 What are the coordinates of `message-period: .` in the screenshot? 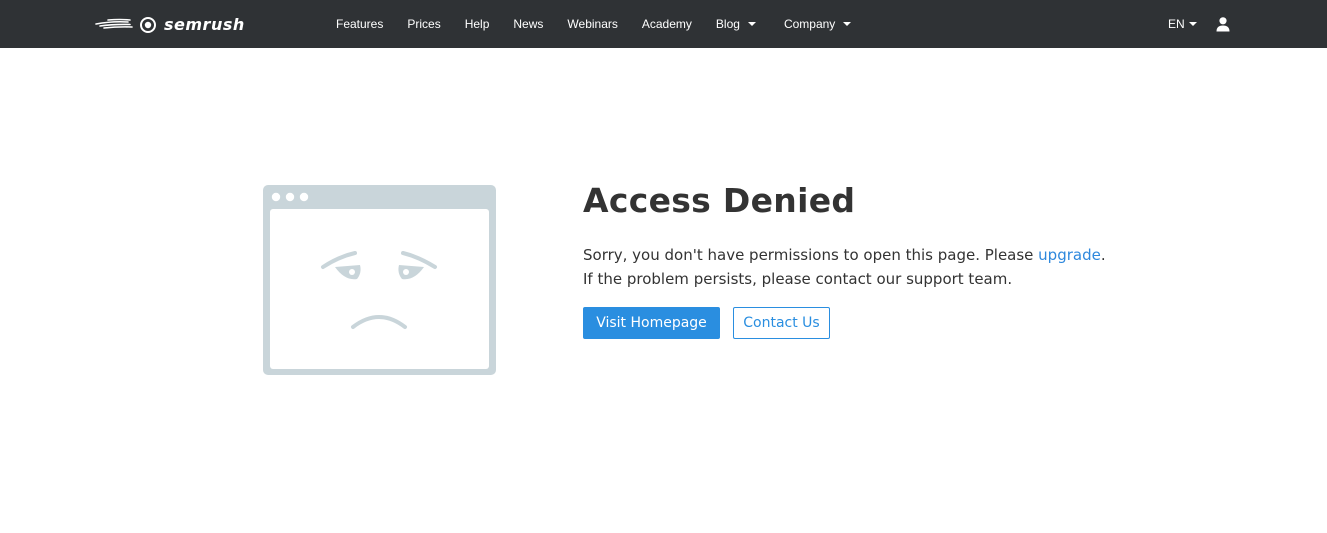 It's located at (1103, 255).